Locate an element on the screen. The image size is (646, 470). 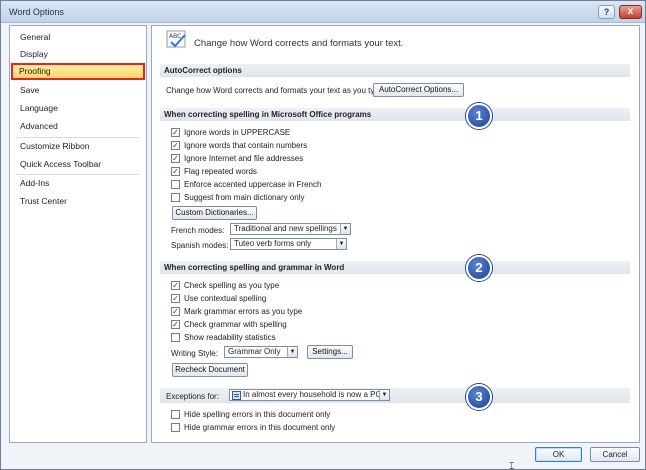
autocorrect-section-header: AutoCorrect options is located at coordinates (395, 70).